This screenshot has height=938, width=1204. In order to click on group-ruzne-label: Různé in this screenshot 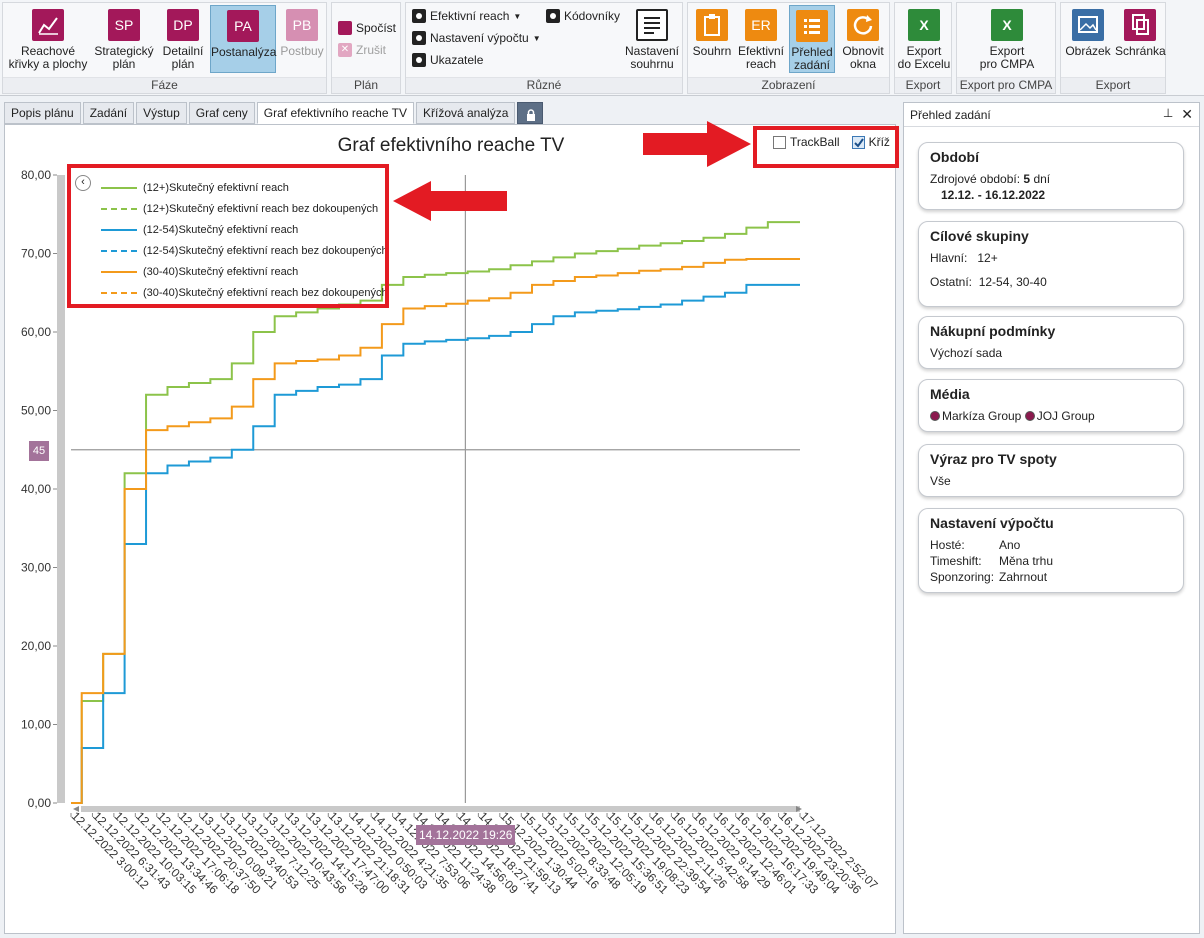, I will do `click(544, 85)`.